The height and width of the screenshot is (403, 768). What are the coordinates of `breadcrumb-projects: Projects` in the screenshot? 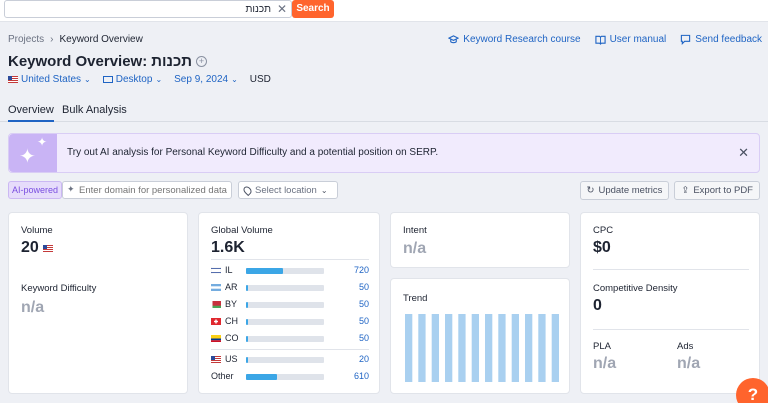 It's located at (26, 39).